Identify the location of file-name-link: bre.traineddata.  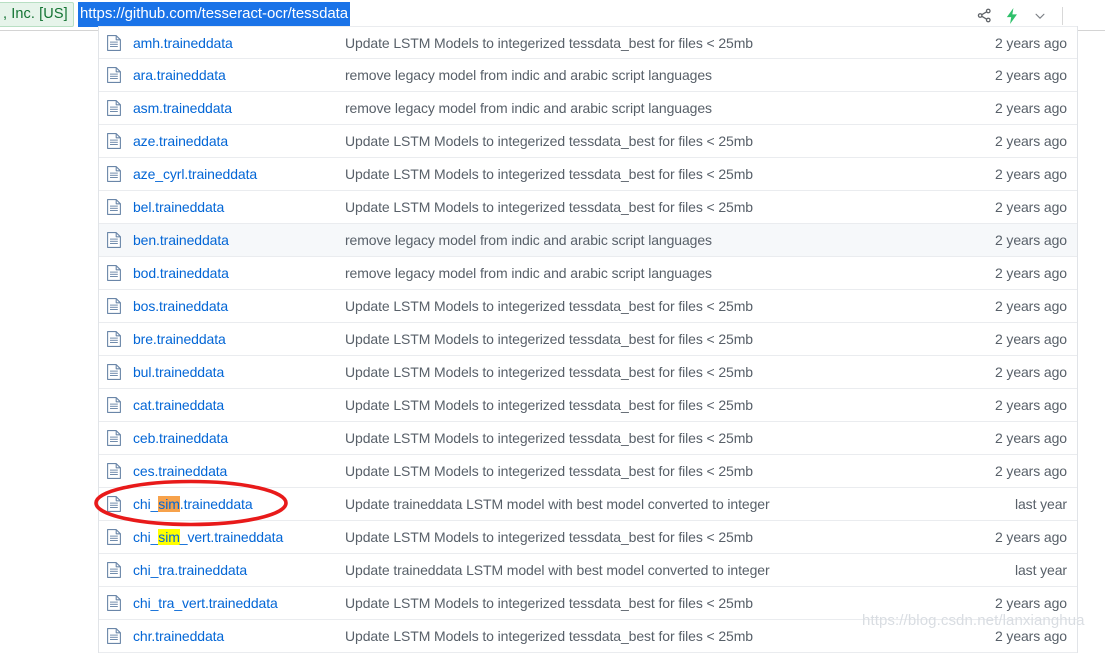
(239, 339).